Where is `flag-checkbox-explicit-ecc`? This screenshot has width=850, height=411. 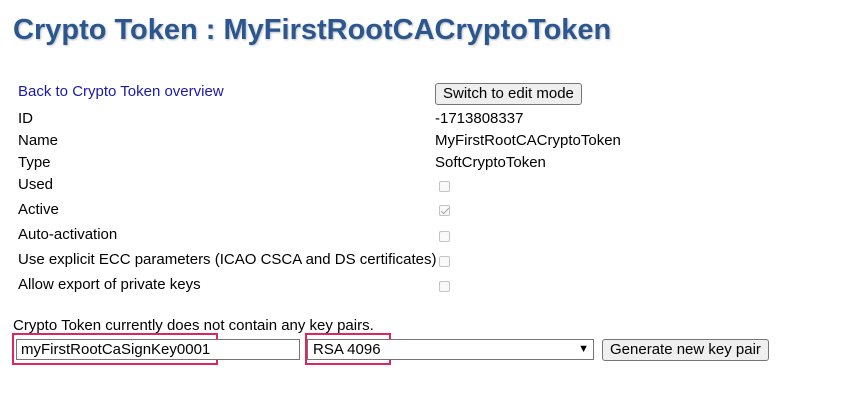 flag-checkbox-explicit-ecc is located at coordinates (444, 261).